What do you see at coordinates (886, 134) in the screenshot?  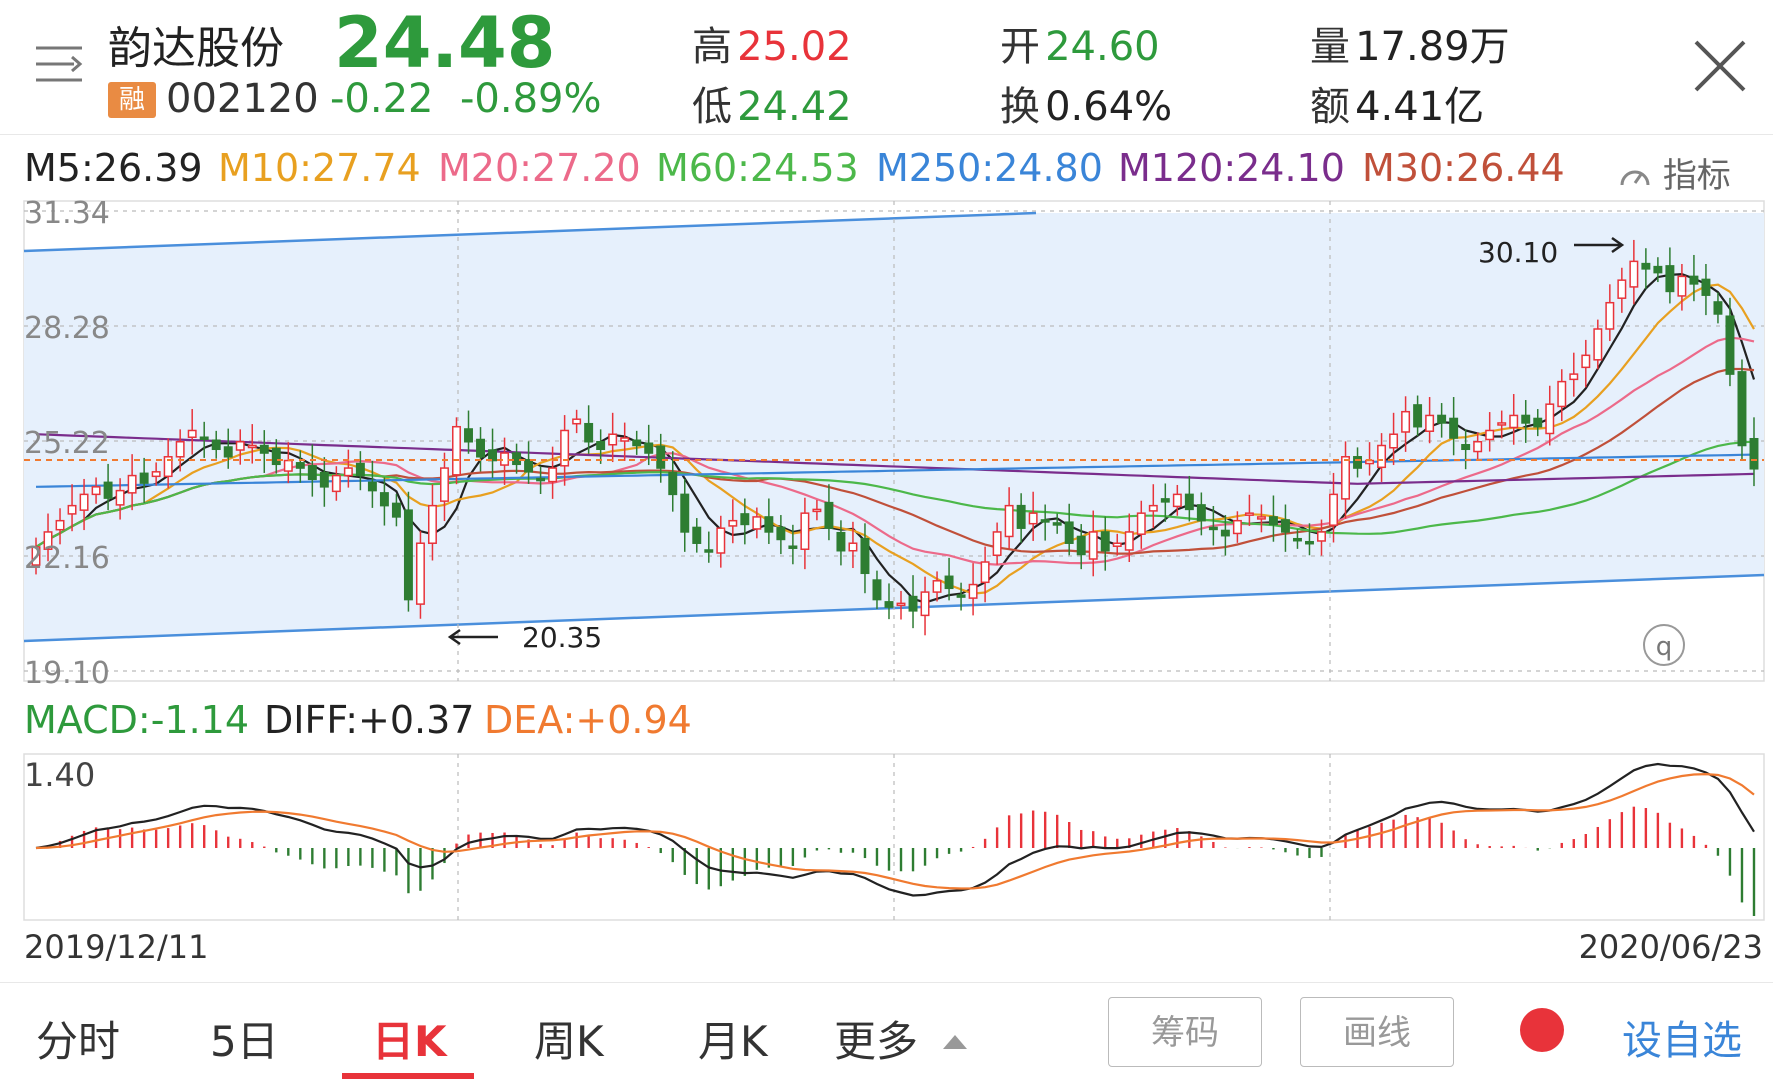 I see `header-divider` at bounding box center [886, 134].